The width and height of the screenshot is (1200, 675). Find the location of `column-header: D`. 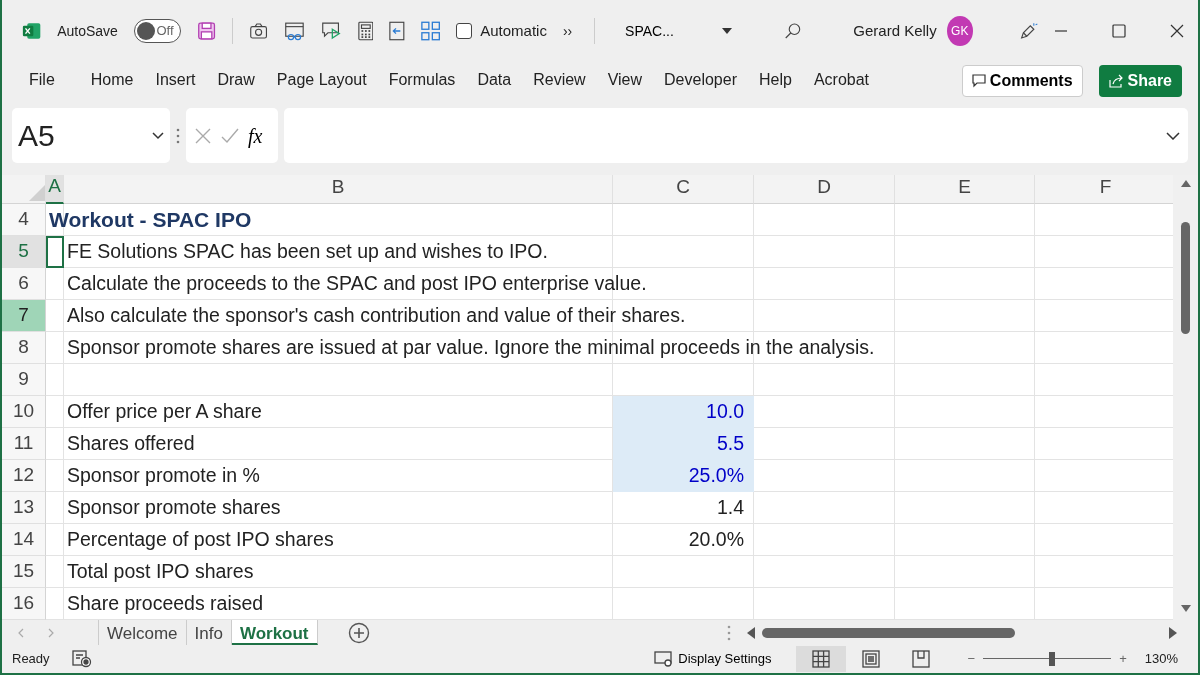

column-header: D is located at coordinates (824, 189).